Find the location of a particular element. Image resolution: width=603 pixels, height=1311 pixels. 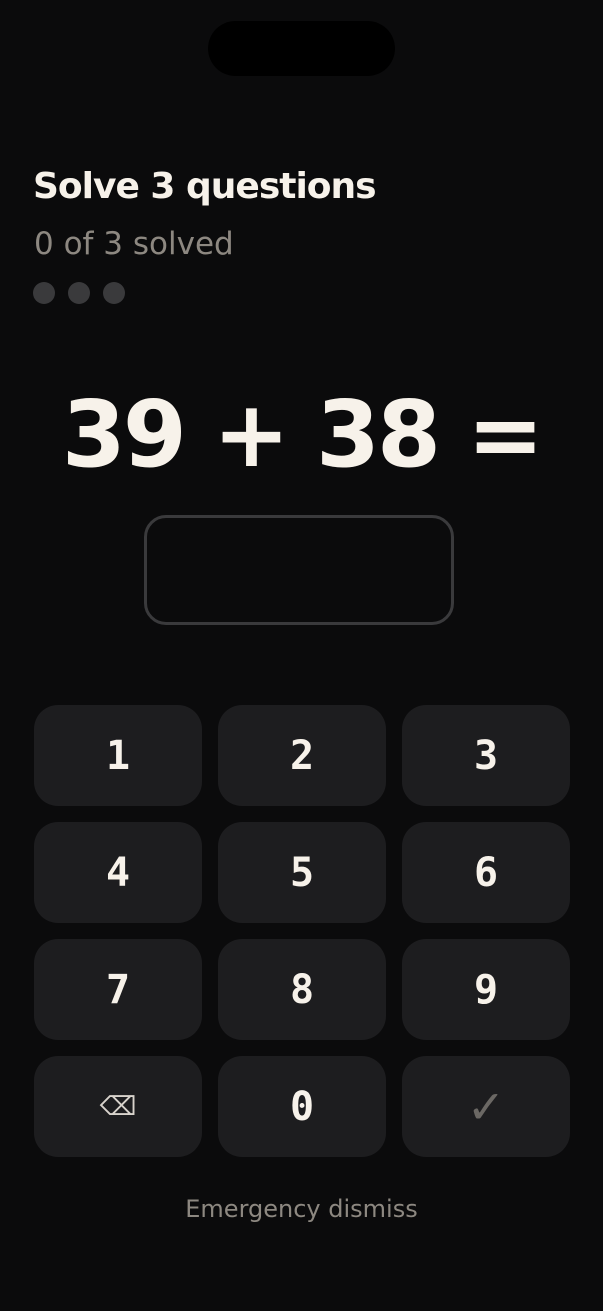

key-4: 4 is located at coordinates (118, 872).